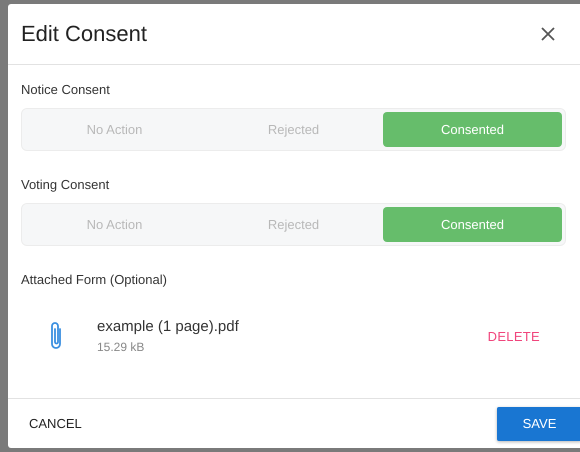  I want to click on section-label: Notice Consent, so click(66, 89).